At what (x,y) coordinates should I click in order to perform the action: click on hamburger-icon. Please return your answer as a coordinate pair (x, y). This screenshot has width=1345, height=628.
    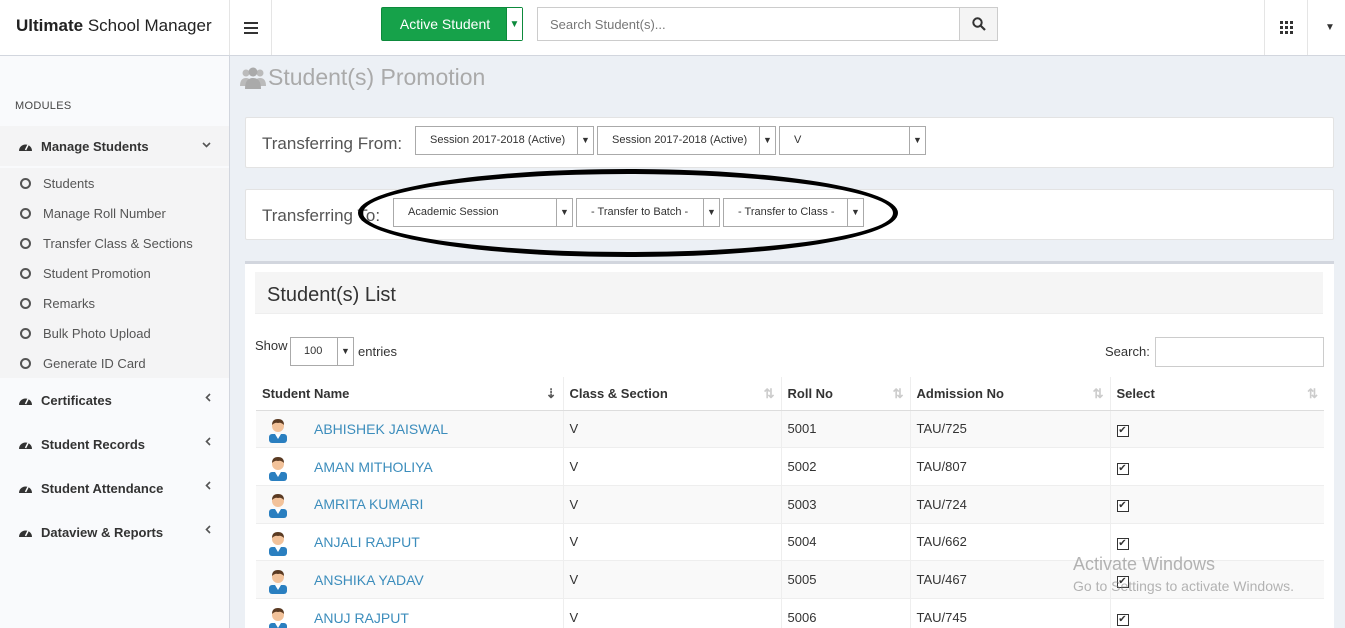
    Looking at the image, I should click on (251, 27).